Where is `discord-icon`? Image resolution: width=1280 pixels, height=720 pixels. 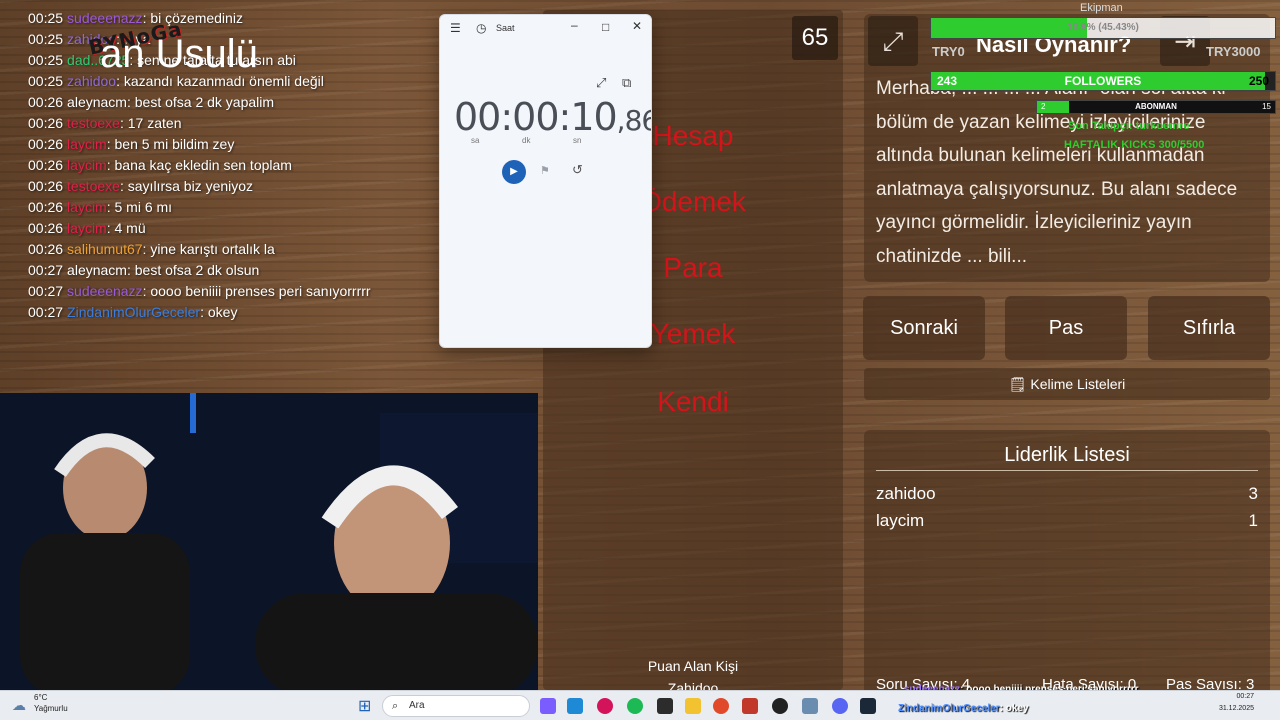 discord-icon is located at coordinates (840, 706).